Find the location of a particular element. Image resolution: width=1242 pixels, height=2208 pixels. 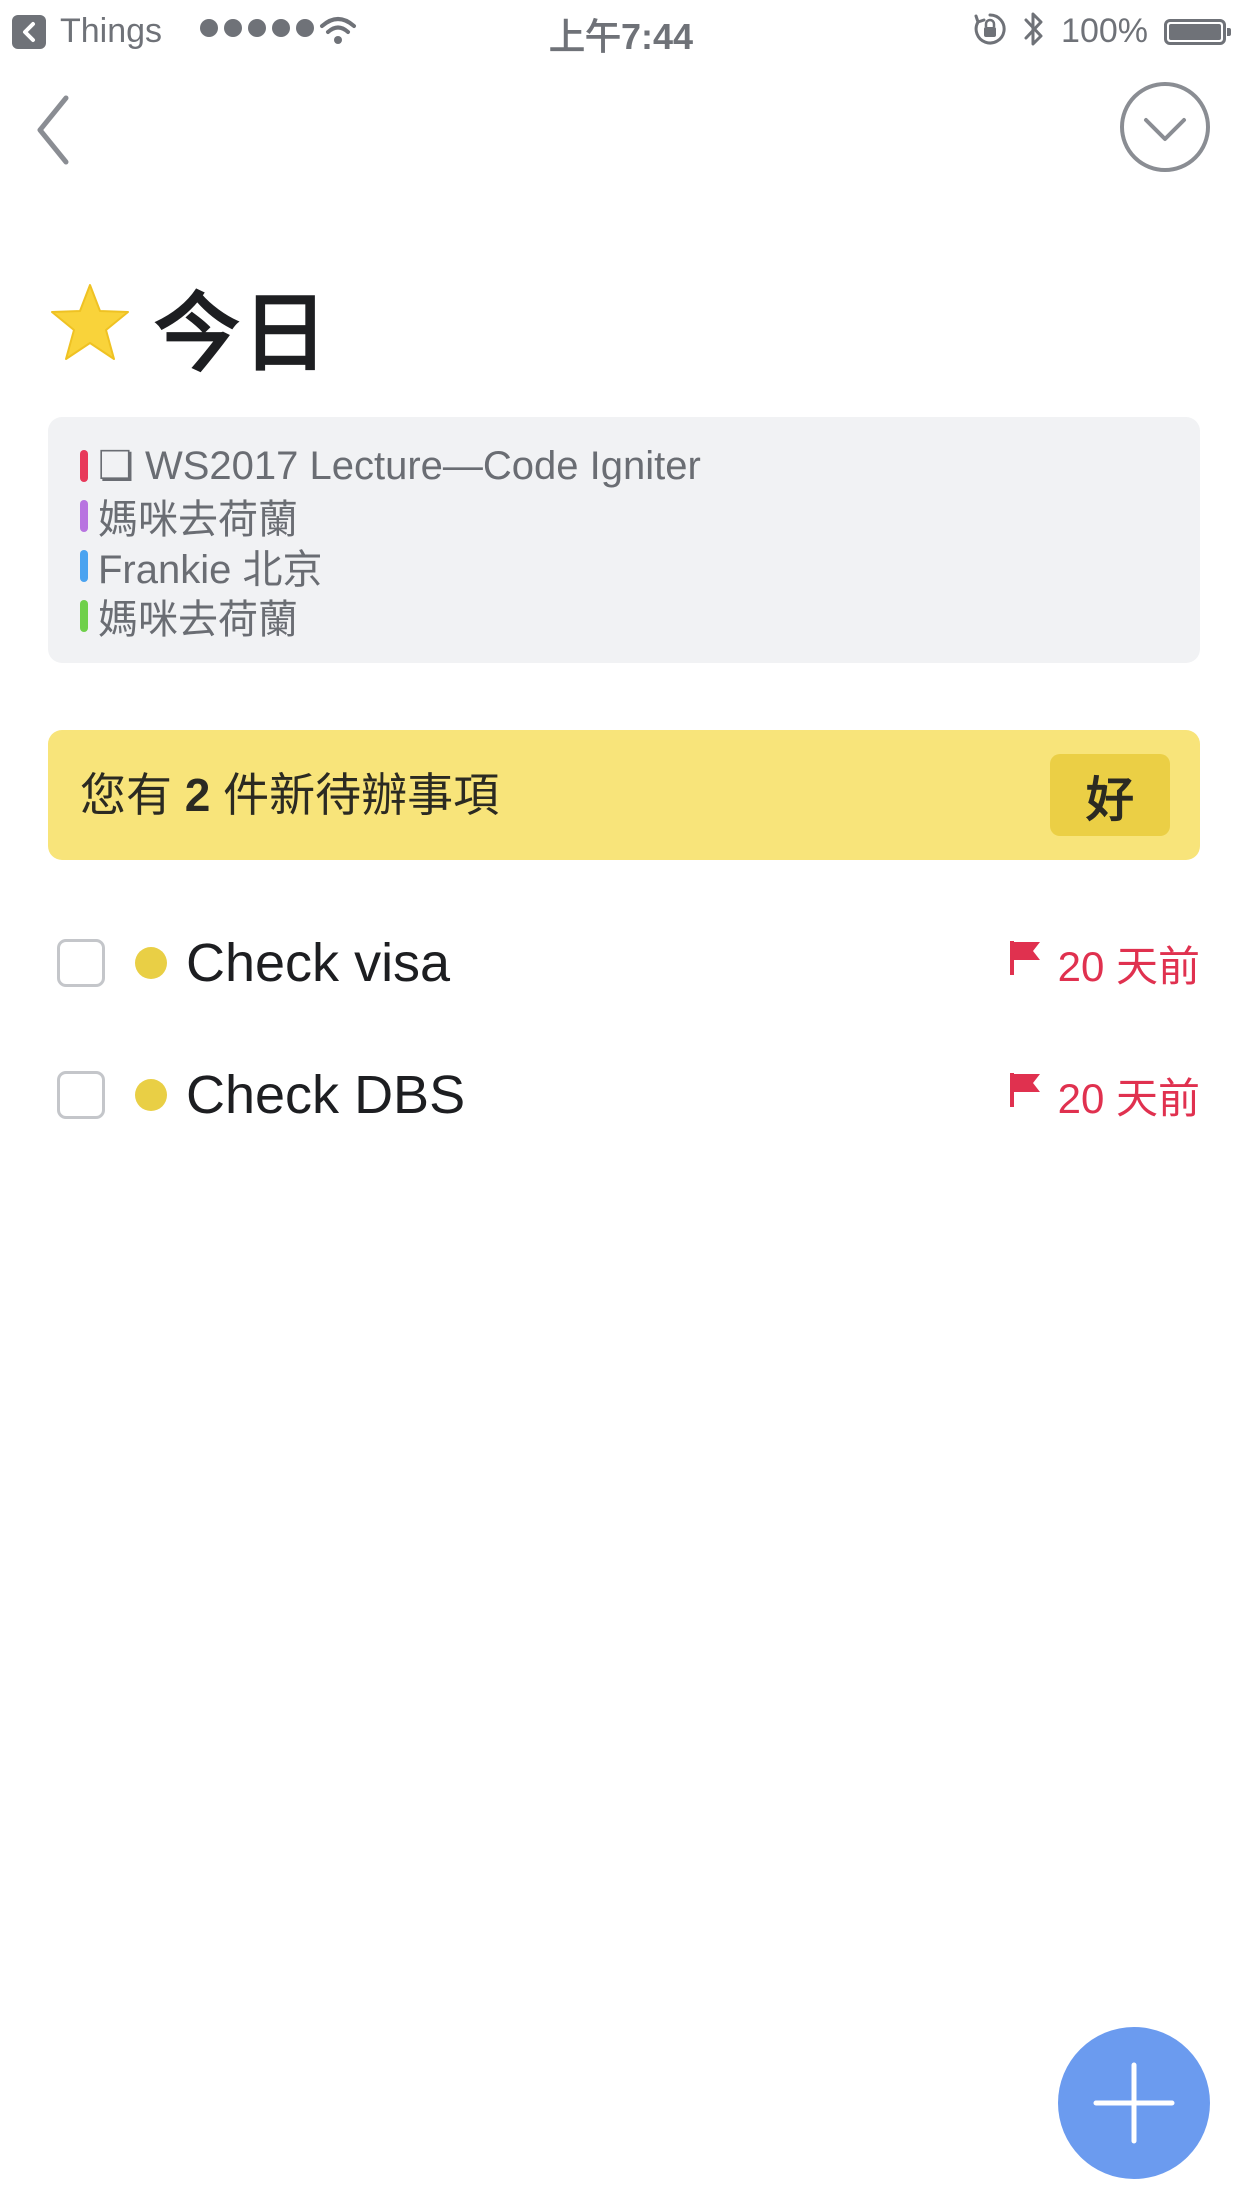

battery-icon is located at coordinates (1197, 31).